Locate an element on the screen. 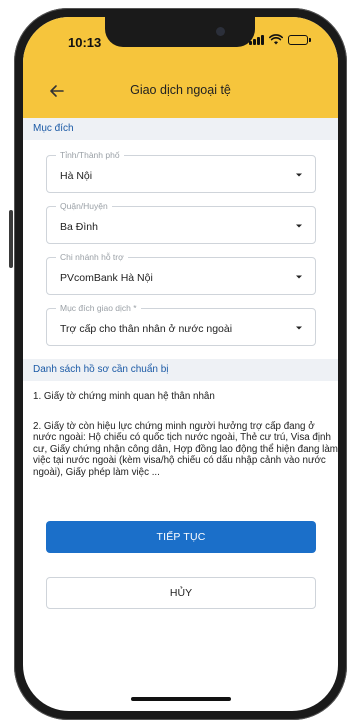 This screenshot has width=349, height=726. battery-icon is located at coordinates (299, 40).